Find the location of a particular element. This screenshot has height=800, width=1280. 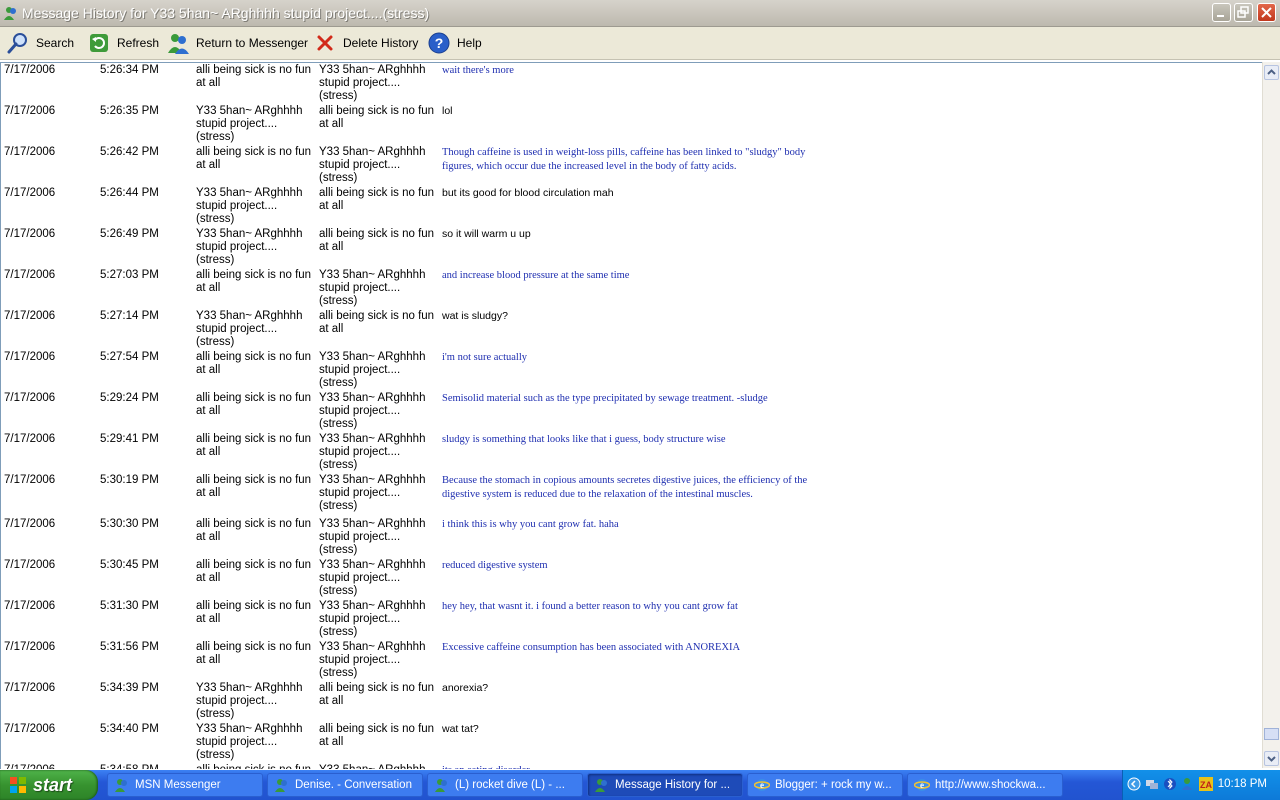

scroll-thumb is located at coordinates (1271, 734).